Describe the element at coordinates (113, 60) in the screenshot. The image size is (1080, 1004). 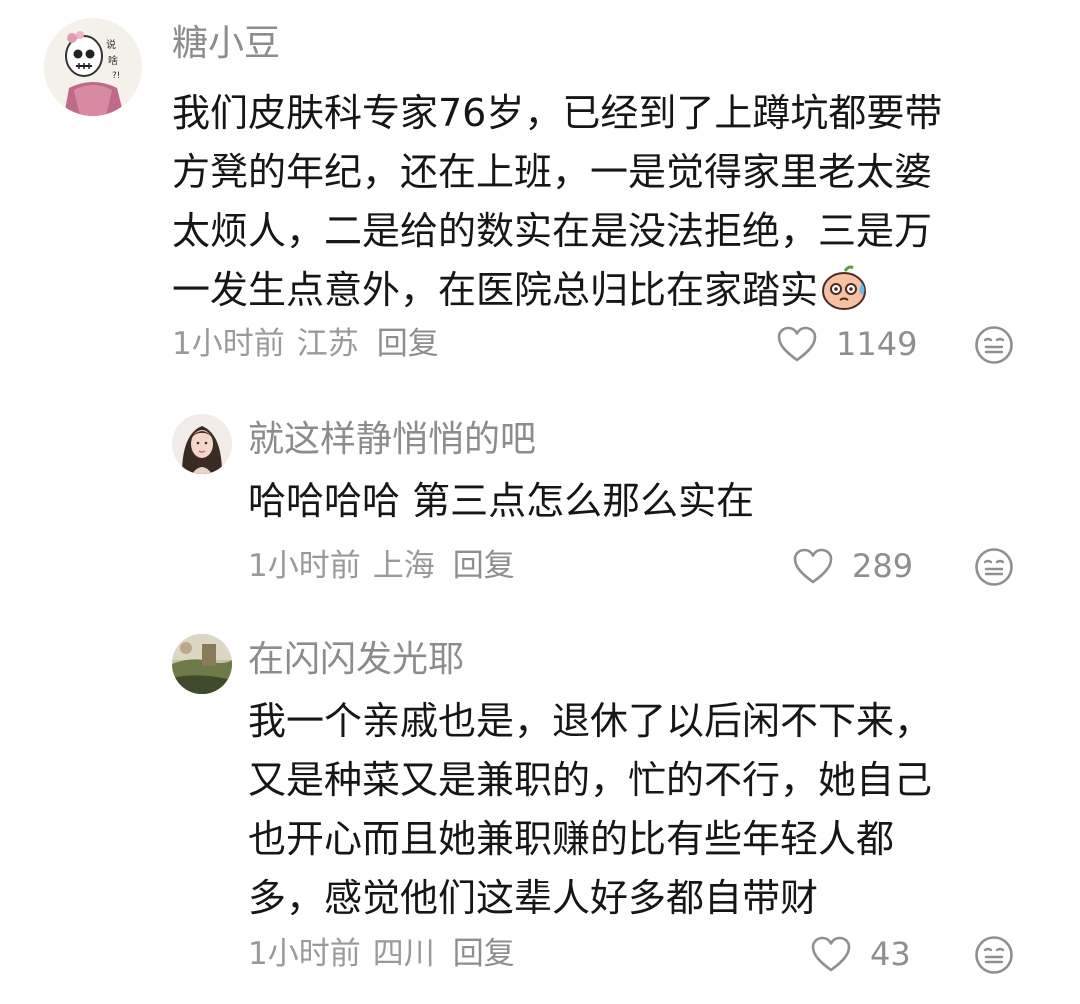
I see `svg-text: 啥` at that location.